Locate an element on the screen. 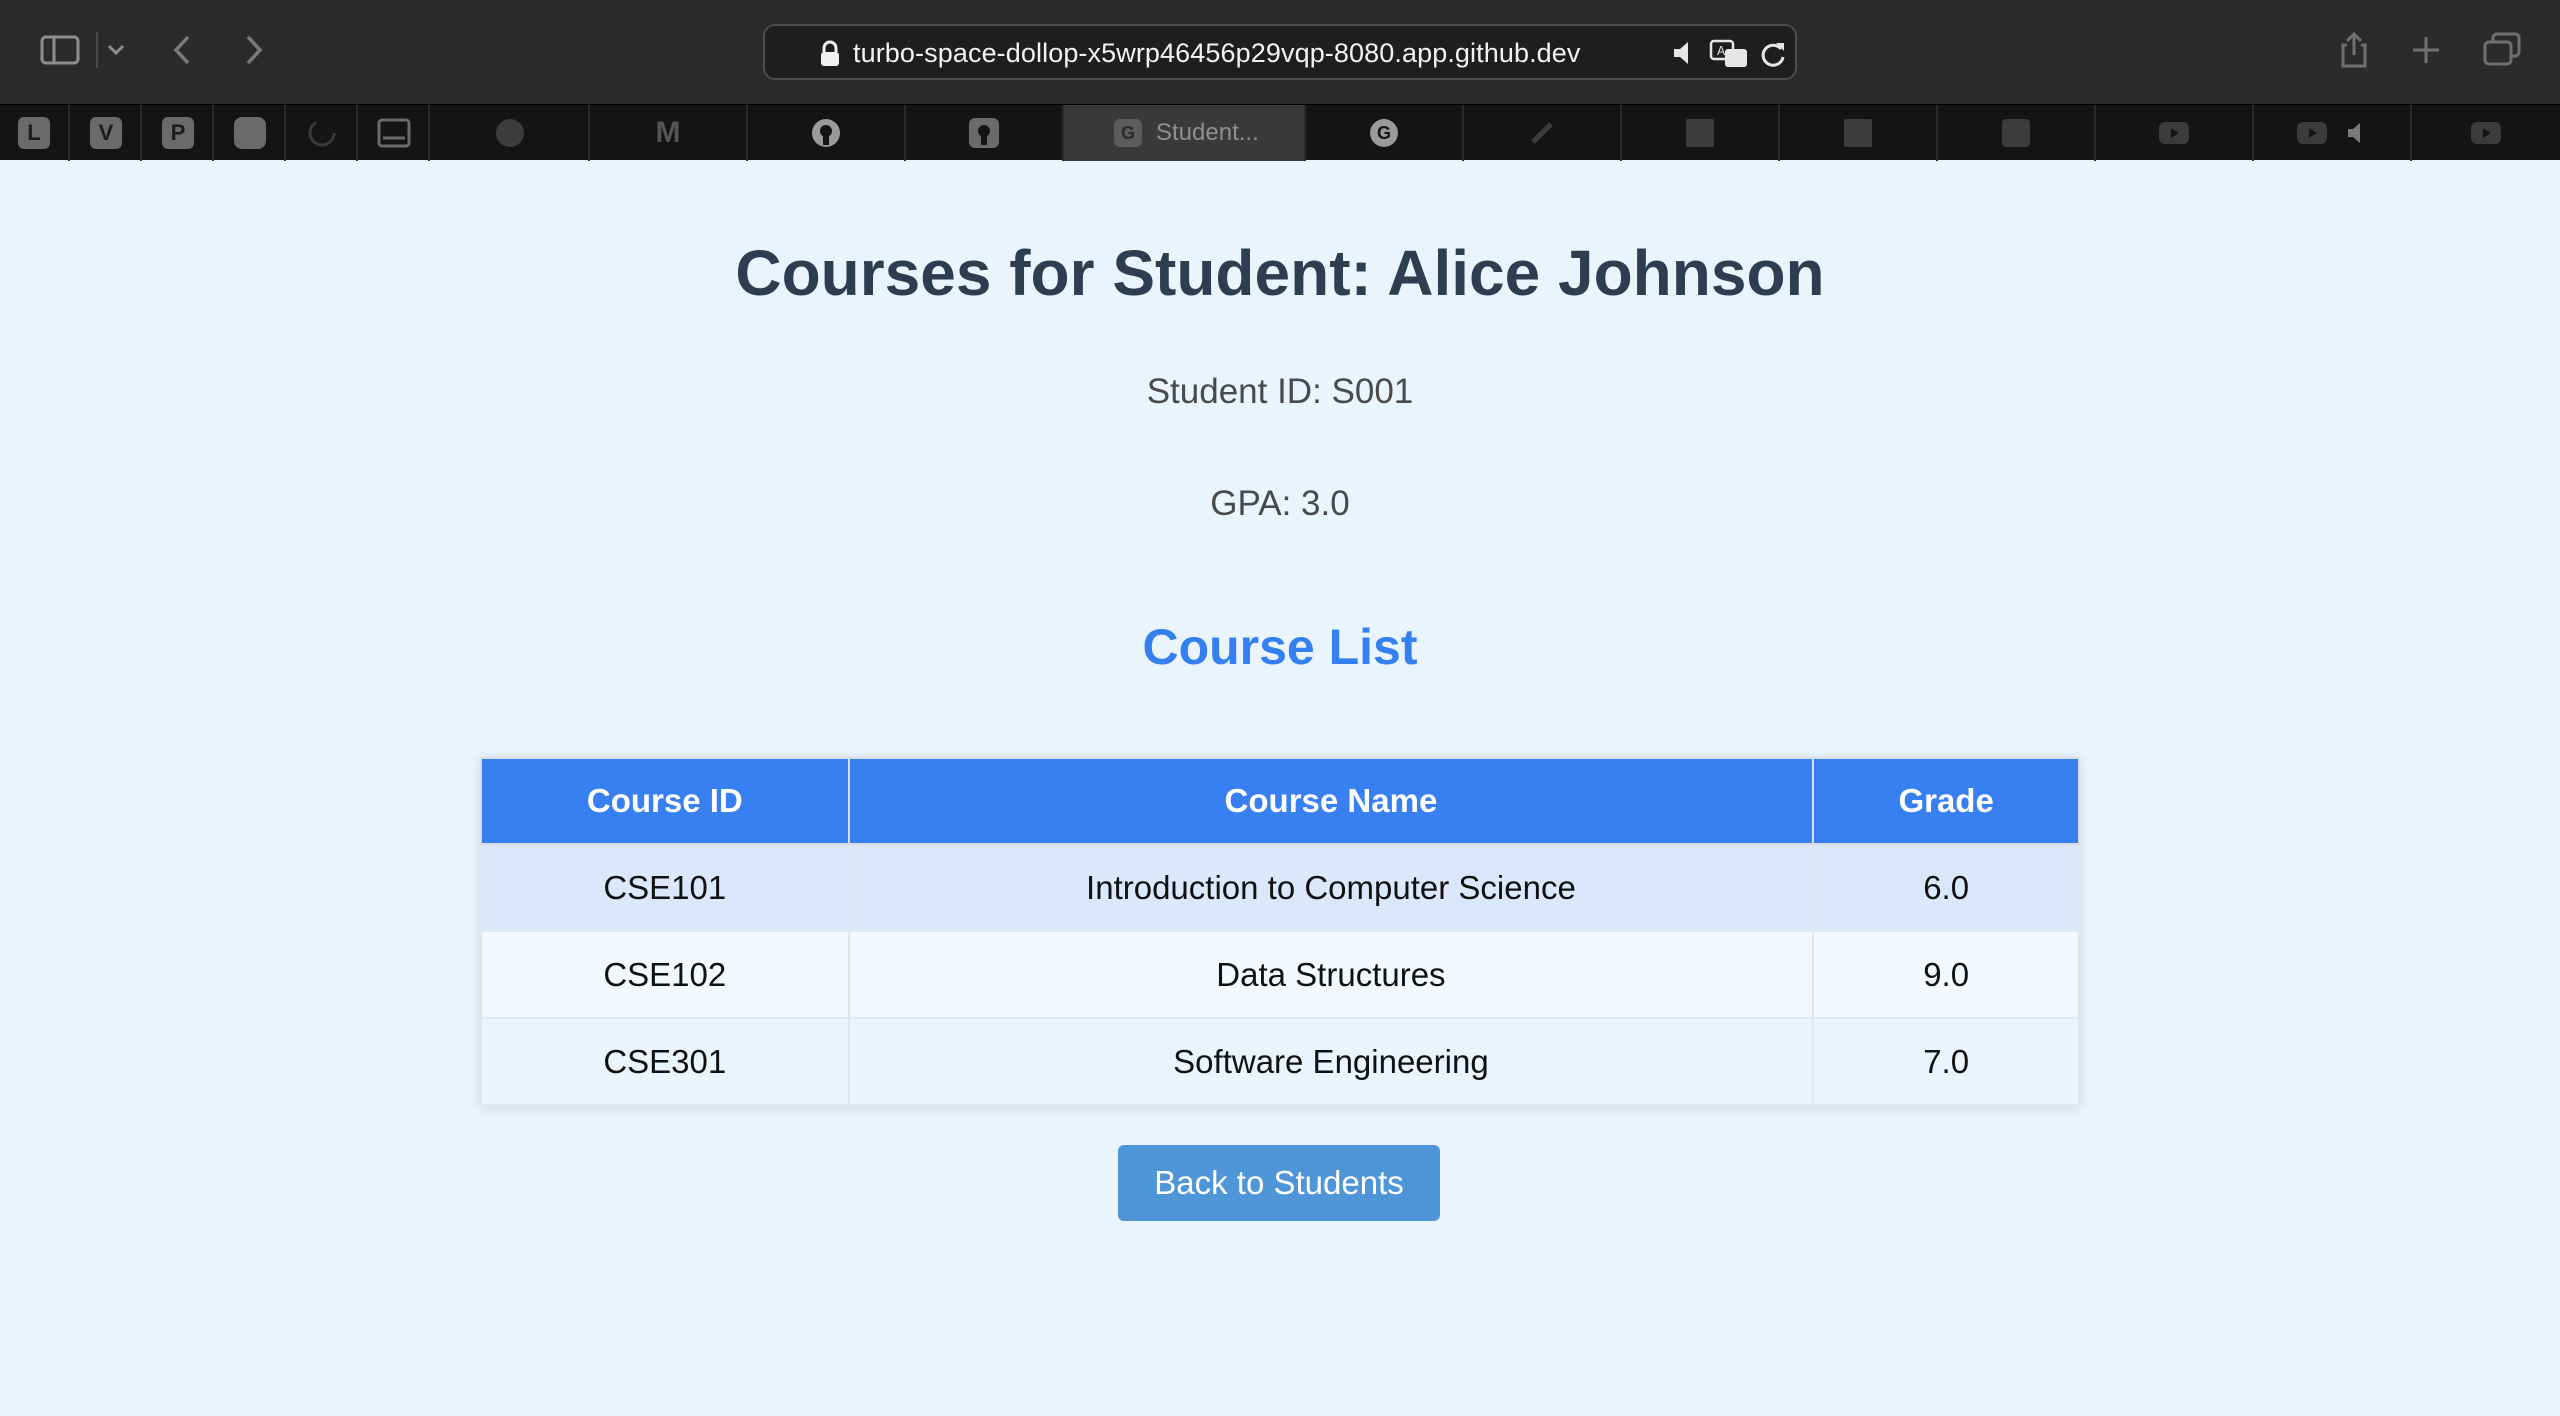 The image size is (2560, 1416). speaker-icon is located at coordinates (1684, 55).